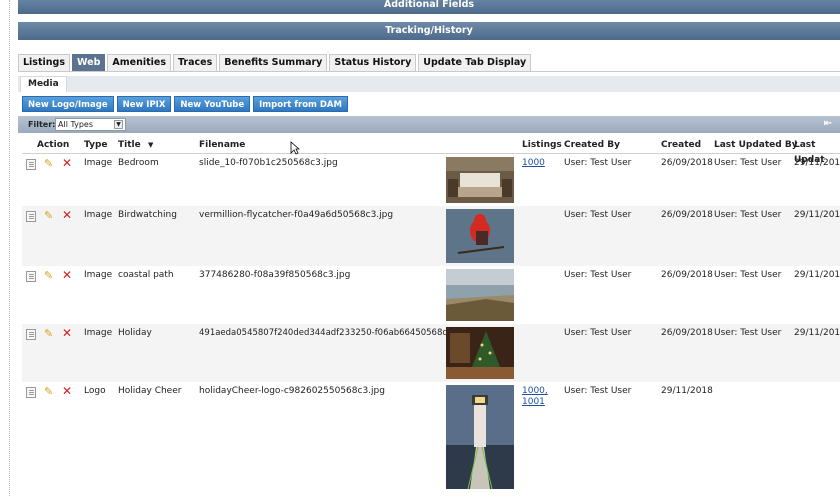 This screenshot has height=496, width=840. Describe the element at coordinates (429, 31) in the screenshot. I see `tracking-history-header: Tracking/History` at that location.